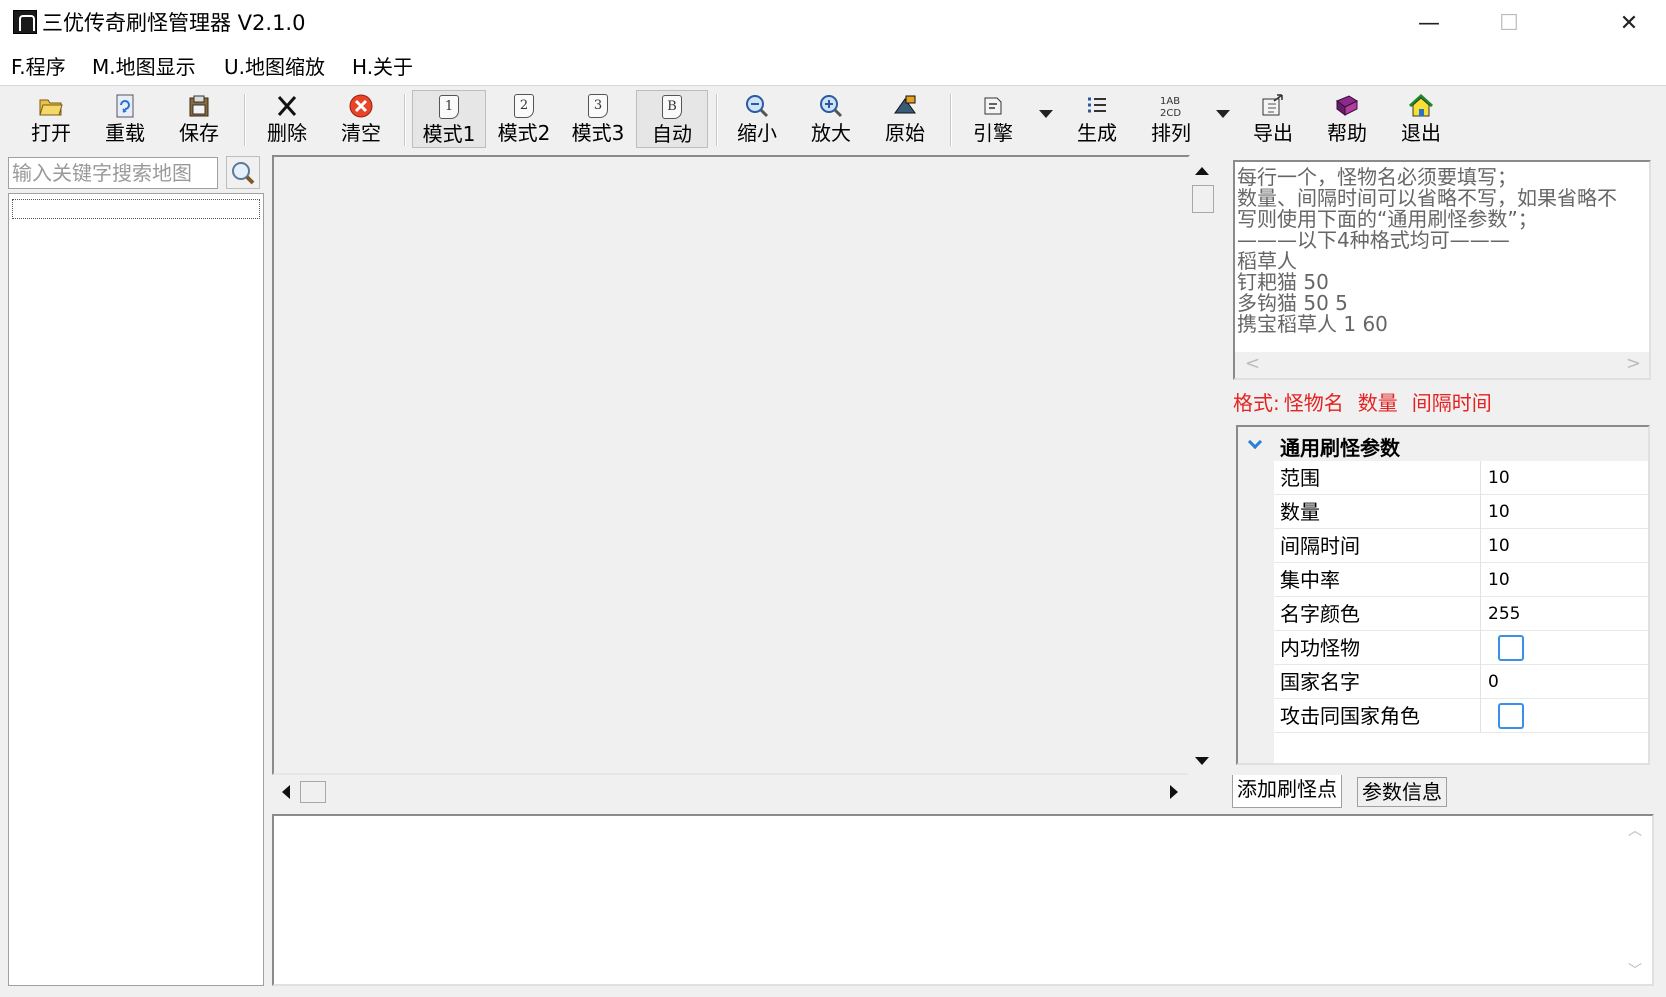  Describe the element at coordinates (136, 209) in the screenshot. I see `map-list-focus-row` at that location.